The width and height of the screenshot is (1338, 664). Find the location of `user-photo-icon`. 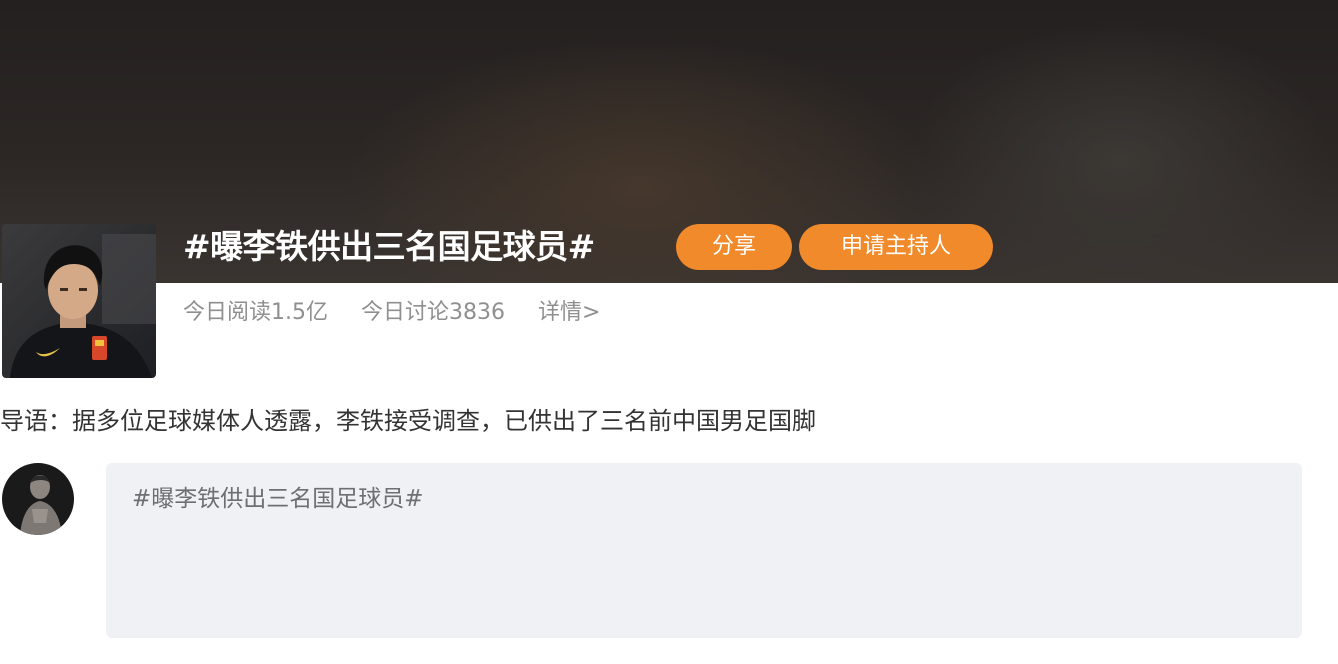

user-photo-icon is located at coordinates (38, 499).